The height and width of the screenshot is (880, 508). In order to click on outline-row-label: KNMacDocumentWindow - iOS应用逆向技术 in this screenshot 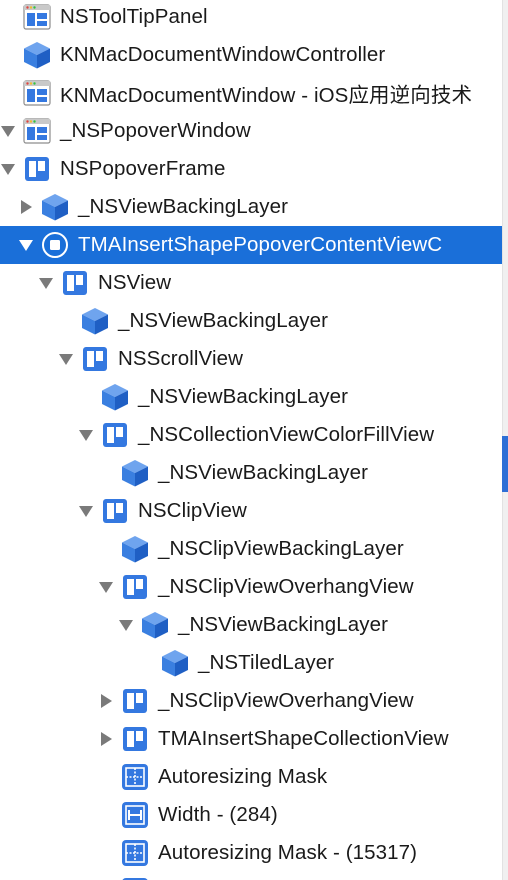, I will do `click(266, 95)`.